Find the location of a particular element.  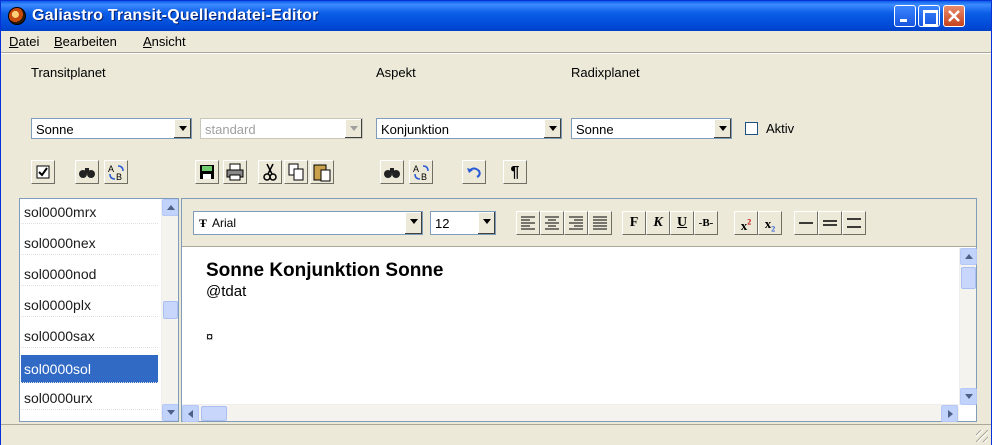

subscript-button: x2 is located at coordinates (770, 223).